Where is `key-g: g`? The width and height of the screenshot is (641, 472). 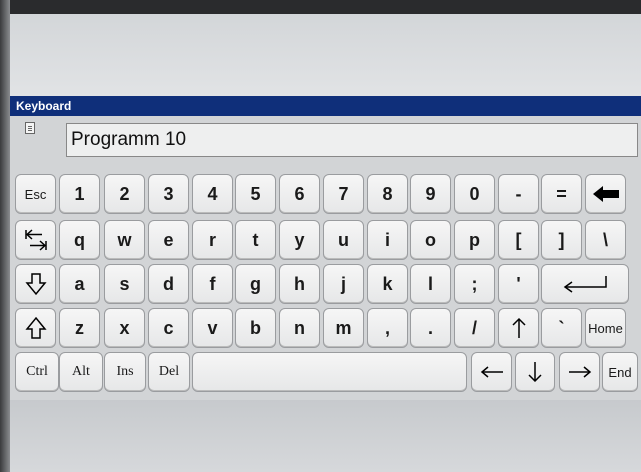 key-g: g is located at coordinates (255, 284).